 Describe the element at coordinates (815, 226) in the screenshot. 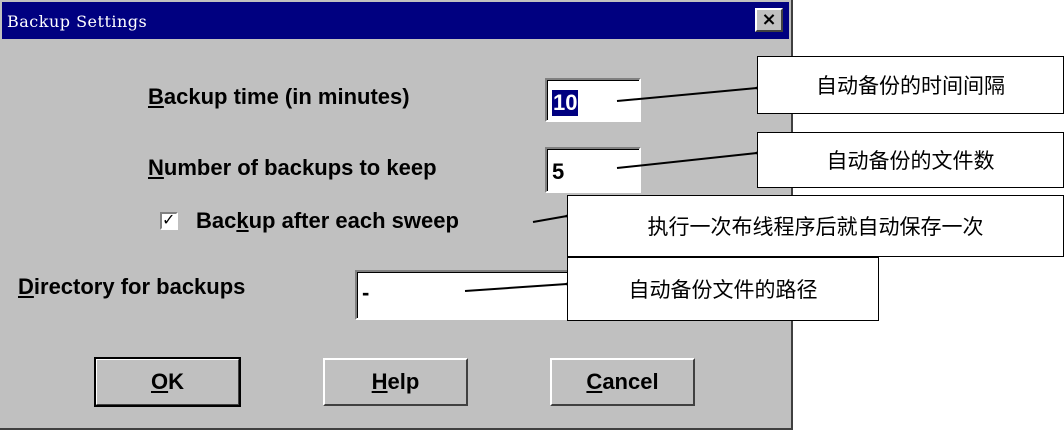

I see `callout-after-sweep: 执行一次布线程序后就自动保存一次` at that location.